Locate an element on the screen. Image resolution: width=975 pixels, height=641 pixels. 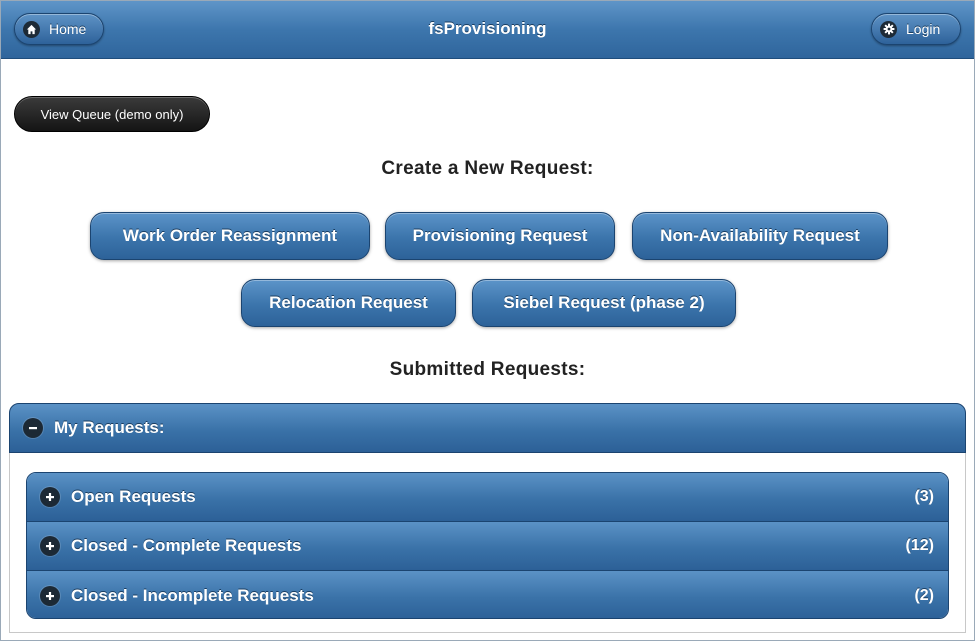
create-request-heading: Create a New Request: is located at coordinates (487, 168).